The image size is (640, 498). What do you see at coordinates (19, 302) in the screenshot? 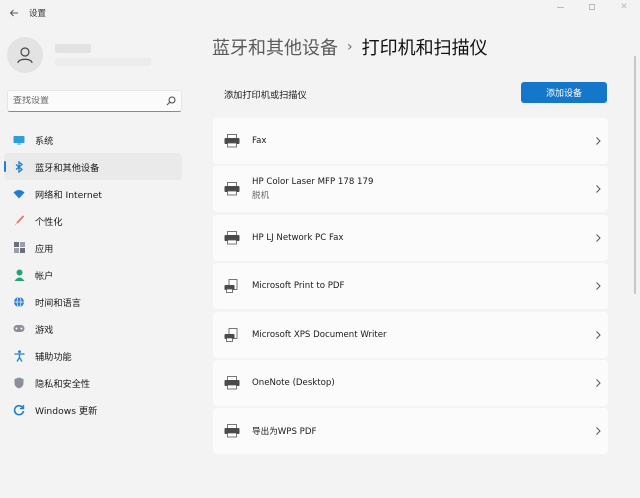
I see `globe-clock-icon` at bounding box center [19, 302].